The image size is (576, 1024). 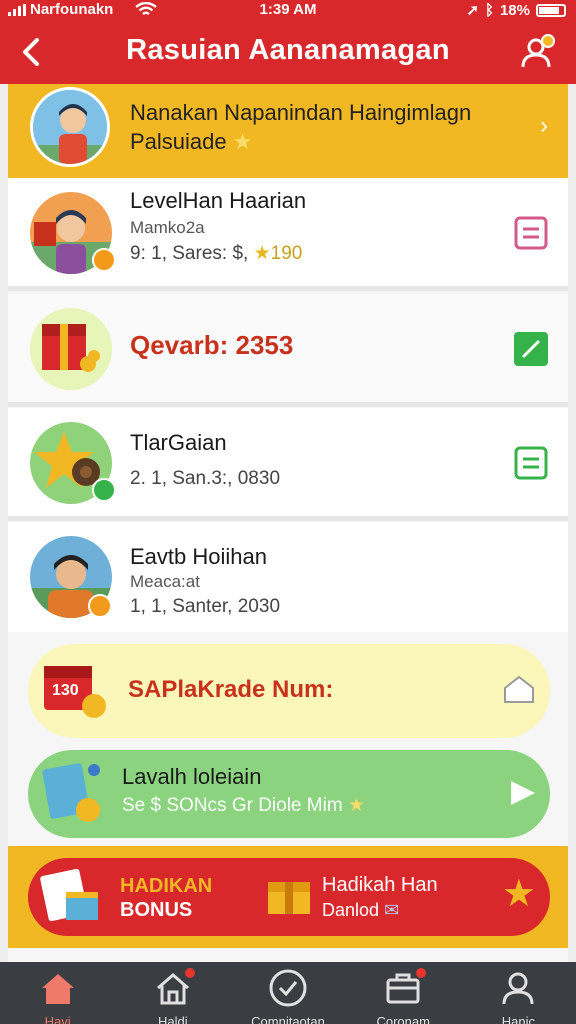 I want to click on edit-button, so click(x=531, y=349).